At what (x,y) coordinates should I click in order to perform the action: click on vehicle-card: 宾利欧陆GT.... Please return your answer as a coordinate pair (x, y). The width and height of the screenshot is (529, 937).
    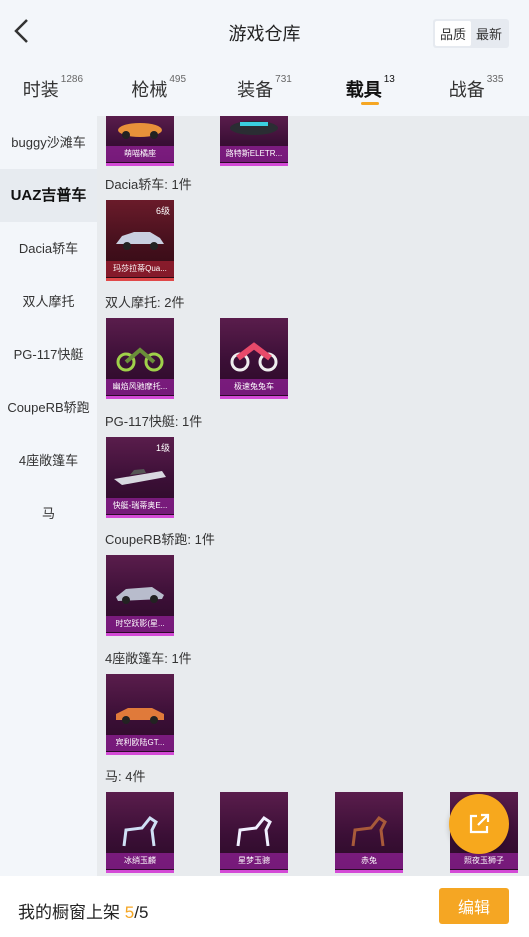
    Looking at the image, I should click on (140, 714).